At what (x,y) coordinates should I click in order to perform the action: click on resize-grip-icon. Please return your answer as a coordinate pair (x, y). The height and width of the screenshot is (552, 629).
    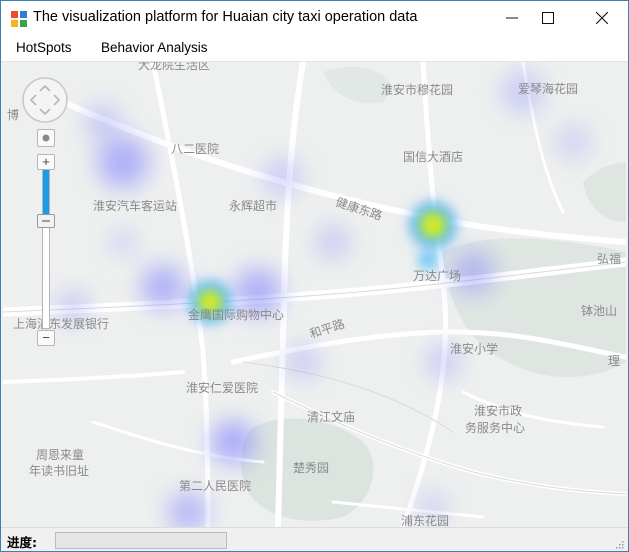
    Looking at the image, I should click on (619, 544).